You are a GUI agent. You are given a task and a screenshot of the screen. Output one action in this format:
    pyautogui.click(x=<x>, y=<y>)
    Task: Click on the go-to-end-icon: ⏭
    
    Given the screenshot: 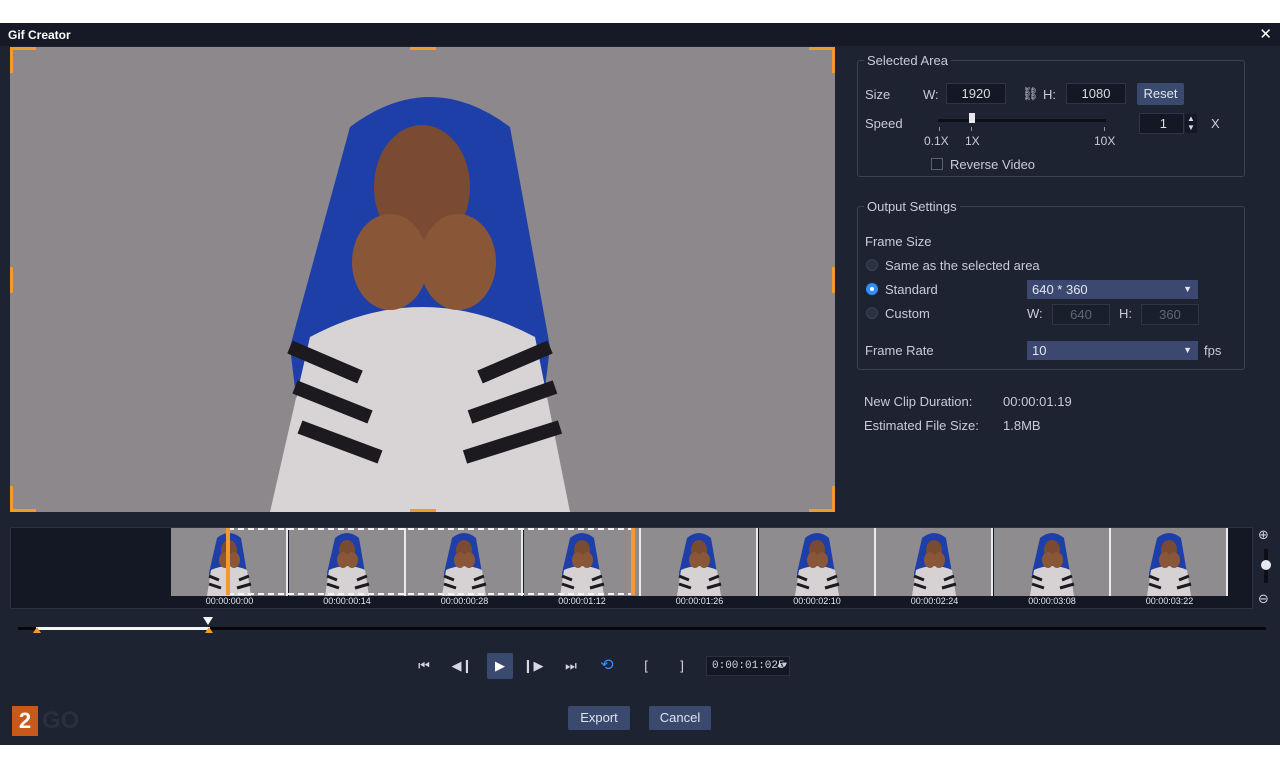 What is the action you would take?
    pyautogui.click(x=571, y=666)
    